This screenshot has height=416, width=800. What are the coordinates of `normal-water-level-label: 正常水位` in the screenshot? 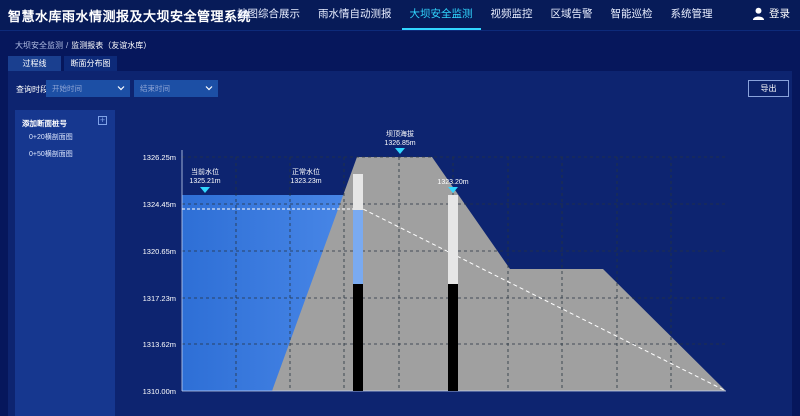 It's located at (306, 171).